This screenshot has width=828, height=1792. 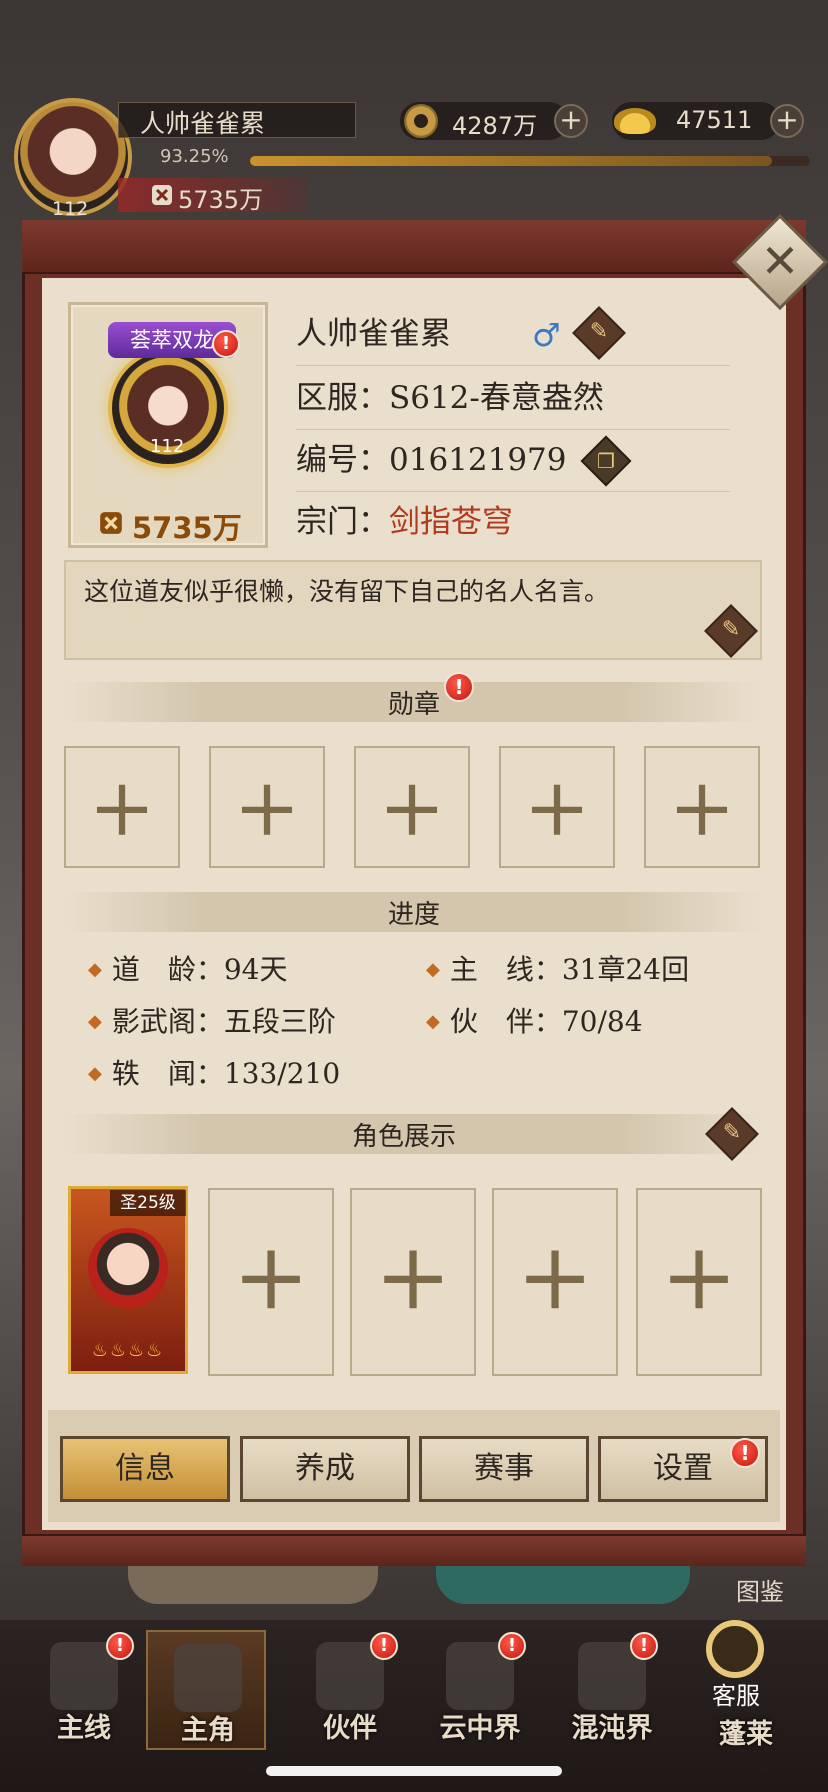 What do you see at coordinates (187, 528) in the screenshot?
I see `combat-power: 5735万` at bounding box center [187, 528].